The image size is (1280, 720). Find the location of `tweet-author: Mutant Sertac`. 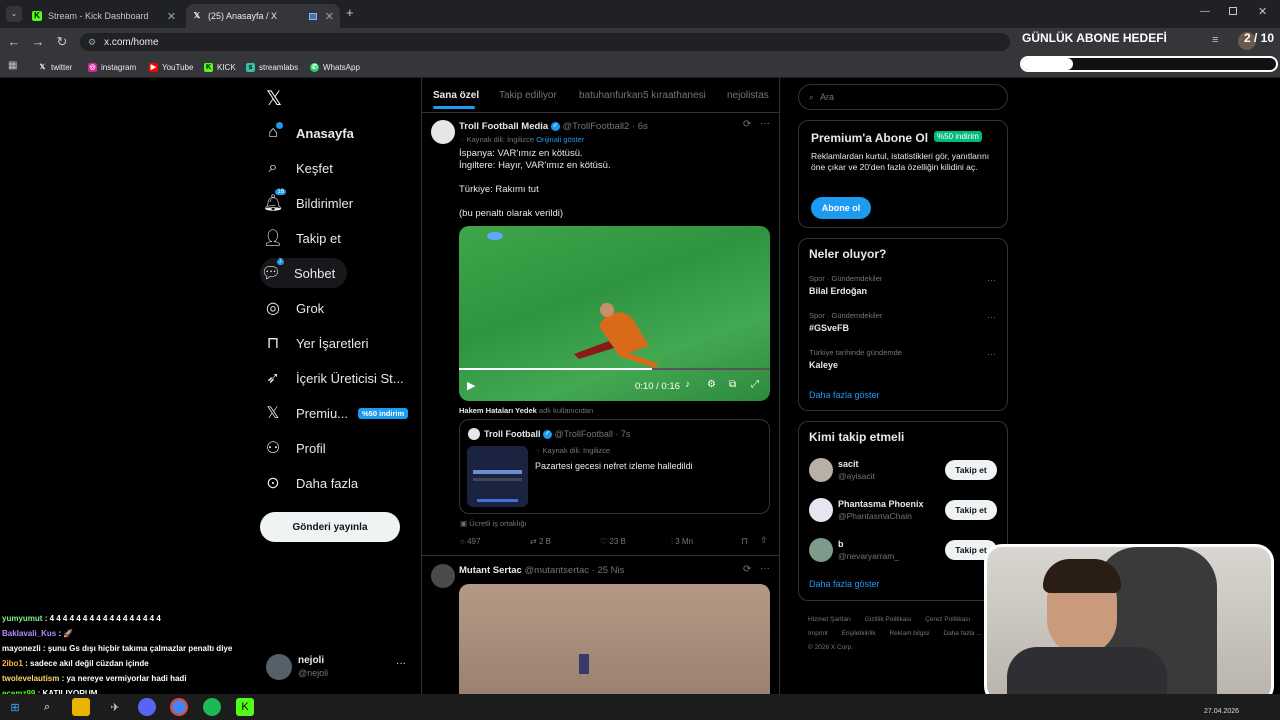

tweet-author: Mutant Sertac is located at coordinates (490, 570).